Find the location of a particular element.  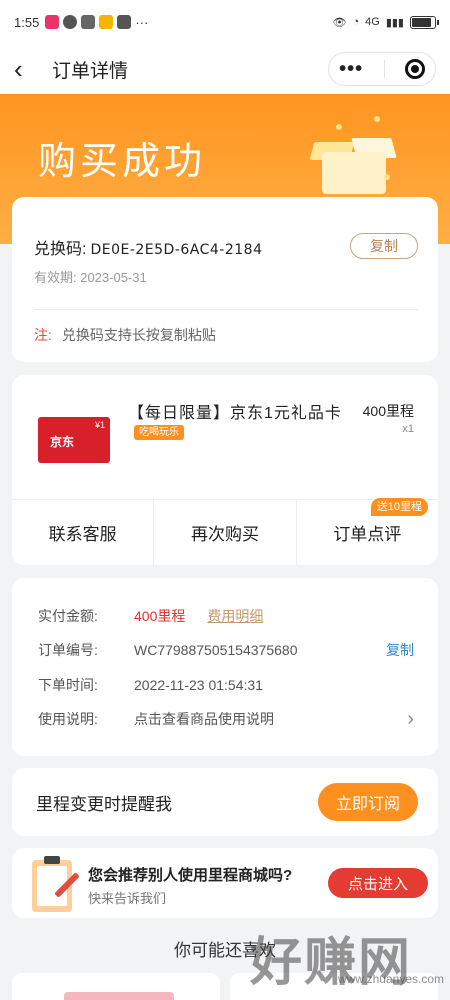

mileage-reminder-card: 里程变更时提醒我 立即订阅 is located at coordinates (225, 802).